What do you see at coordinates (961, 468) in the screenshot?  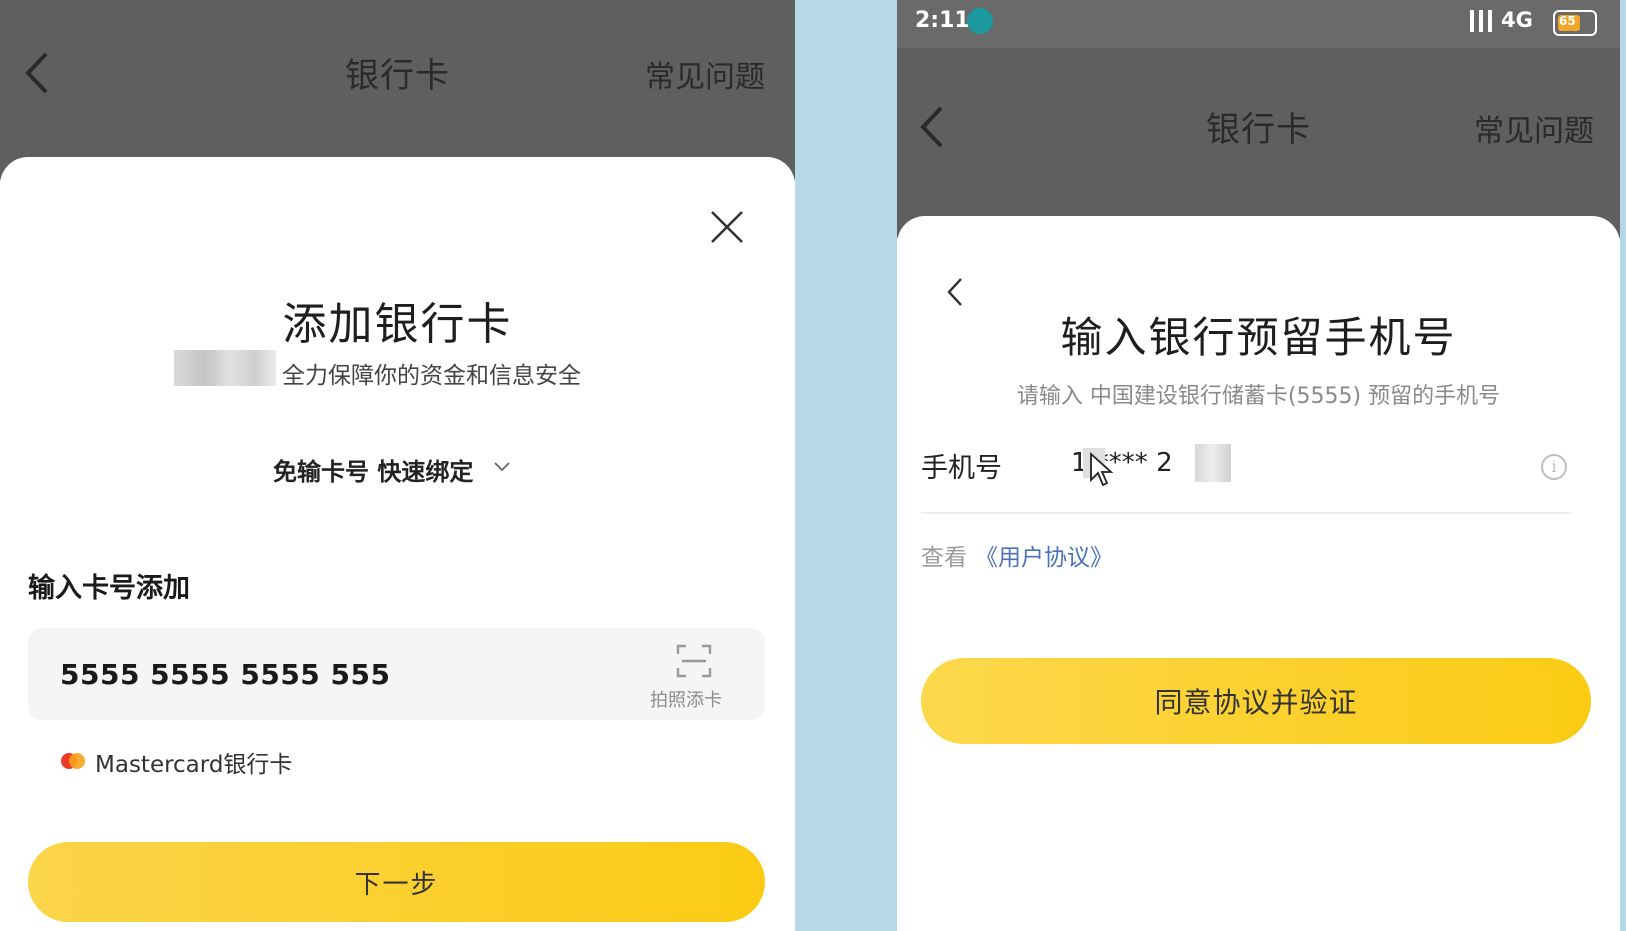 I see `phone-label: 手机号` at bounding box center [961, 468].